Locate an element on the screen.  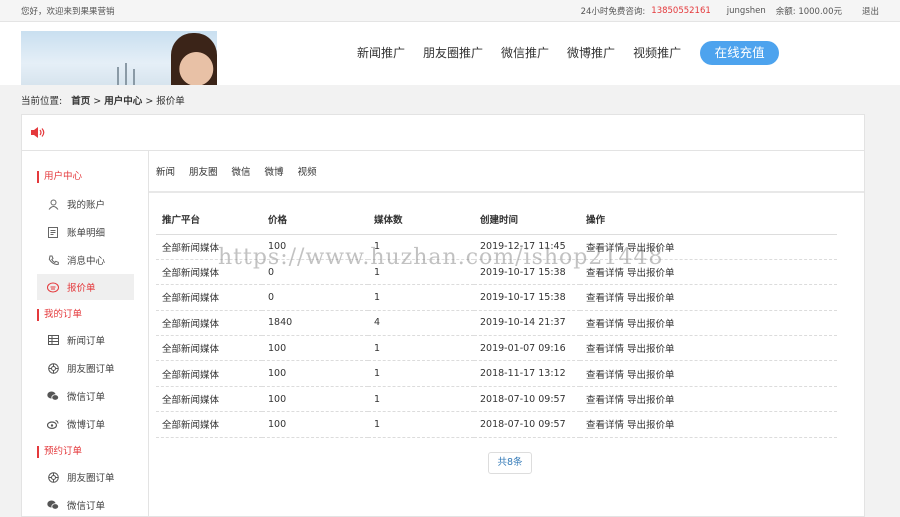
sidebar-item-wechat-orders: 微信订单 is located at coordinates (85, 396).